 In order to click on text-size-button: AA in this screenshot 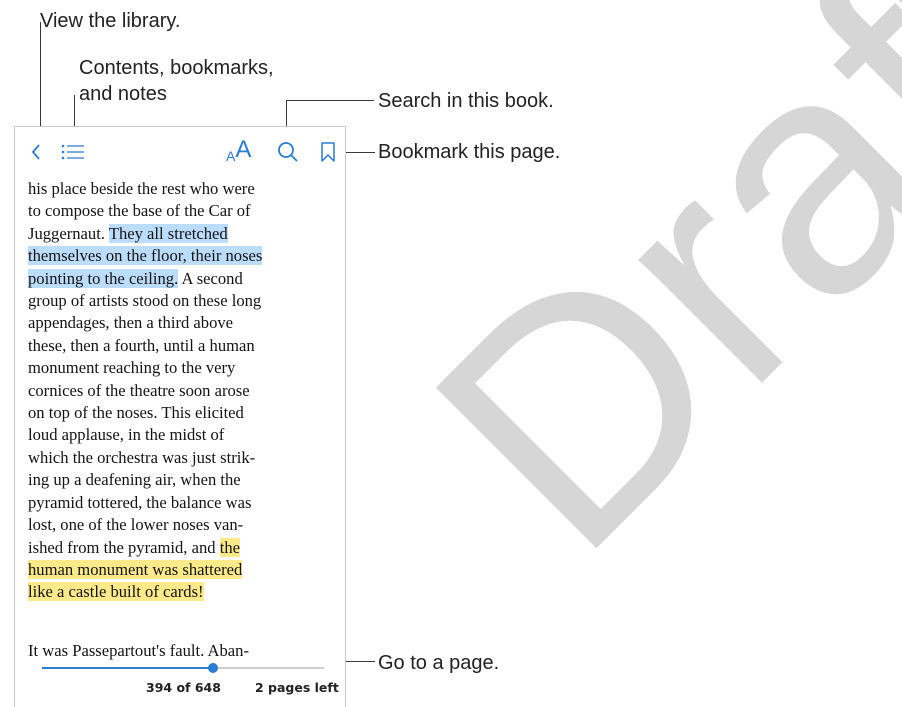, I will do `click(243, 151)`.